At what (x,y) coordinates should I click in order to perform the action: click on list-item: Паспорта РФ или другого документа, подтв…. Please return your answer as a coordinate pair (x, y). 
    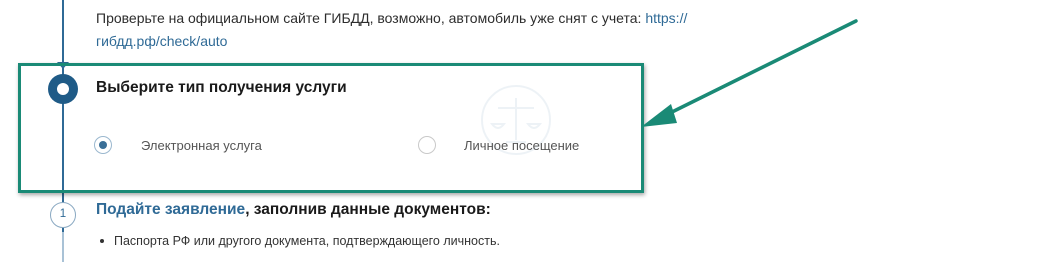
    Looking at the image, I should click on (300, 241).